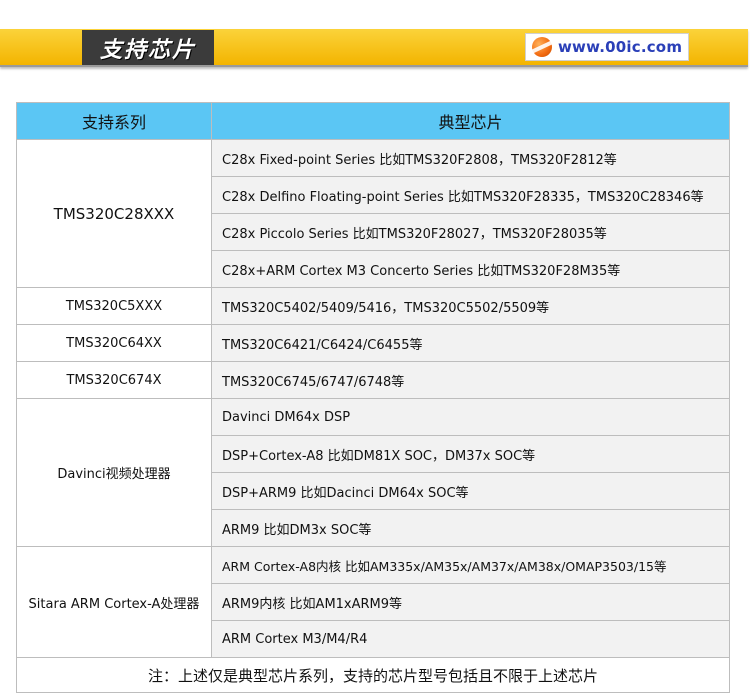  I want to click on site-logo-link: www.00ic.com, so click(607, 47).